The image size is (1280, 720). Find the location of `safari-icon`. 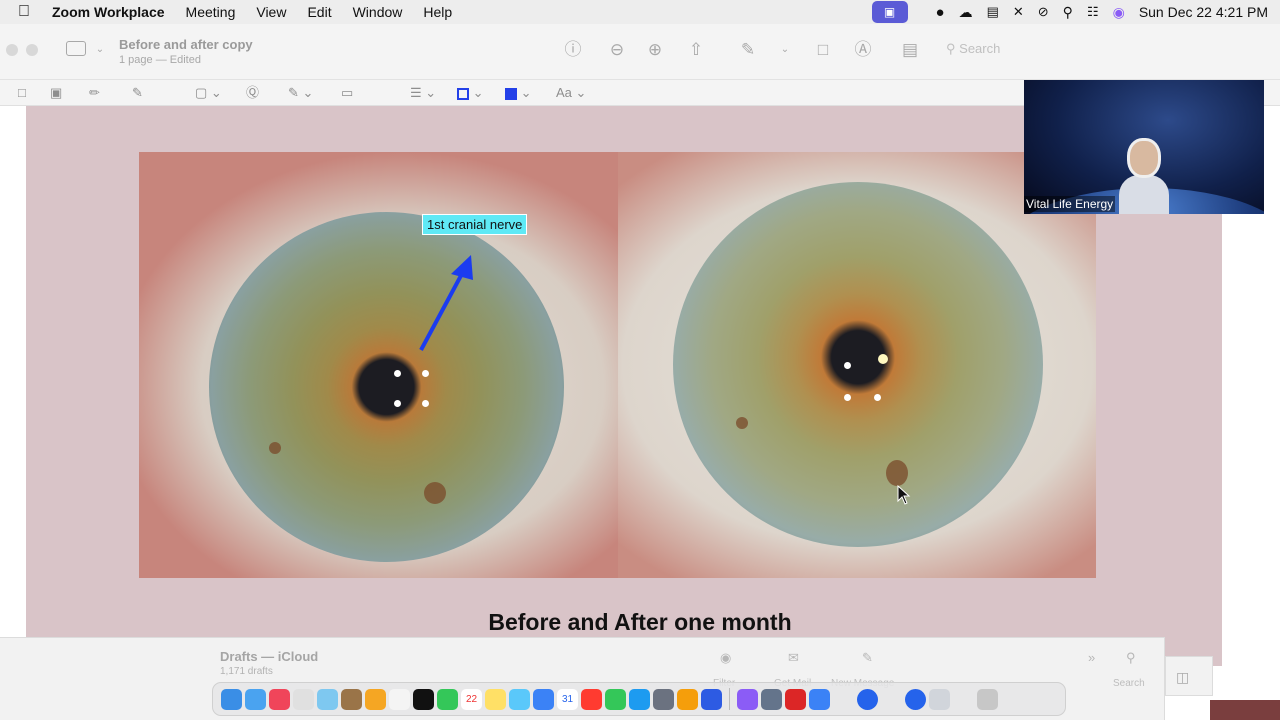

safari-icon is located at coordinates (819, 699).